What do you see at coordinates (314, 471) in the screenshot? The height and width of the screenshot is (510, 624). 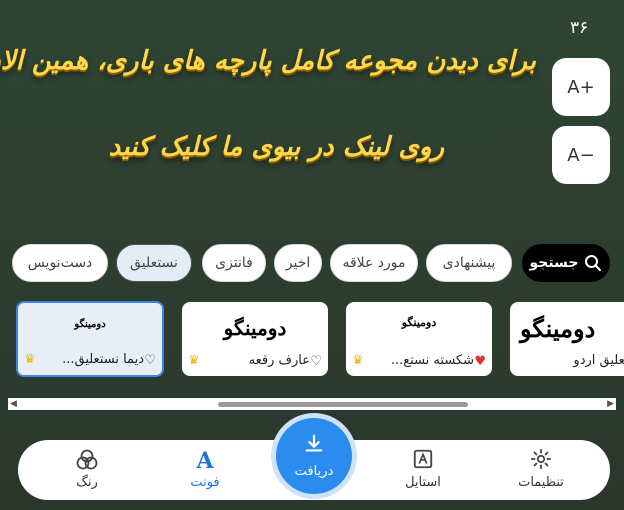 I see `receive-button-label: دریافت` at bounding box center [314, 471].